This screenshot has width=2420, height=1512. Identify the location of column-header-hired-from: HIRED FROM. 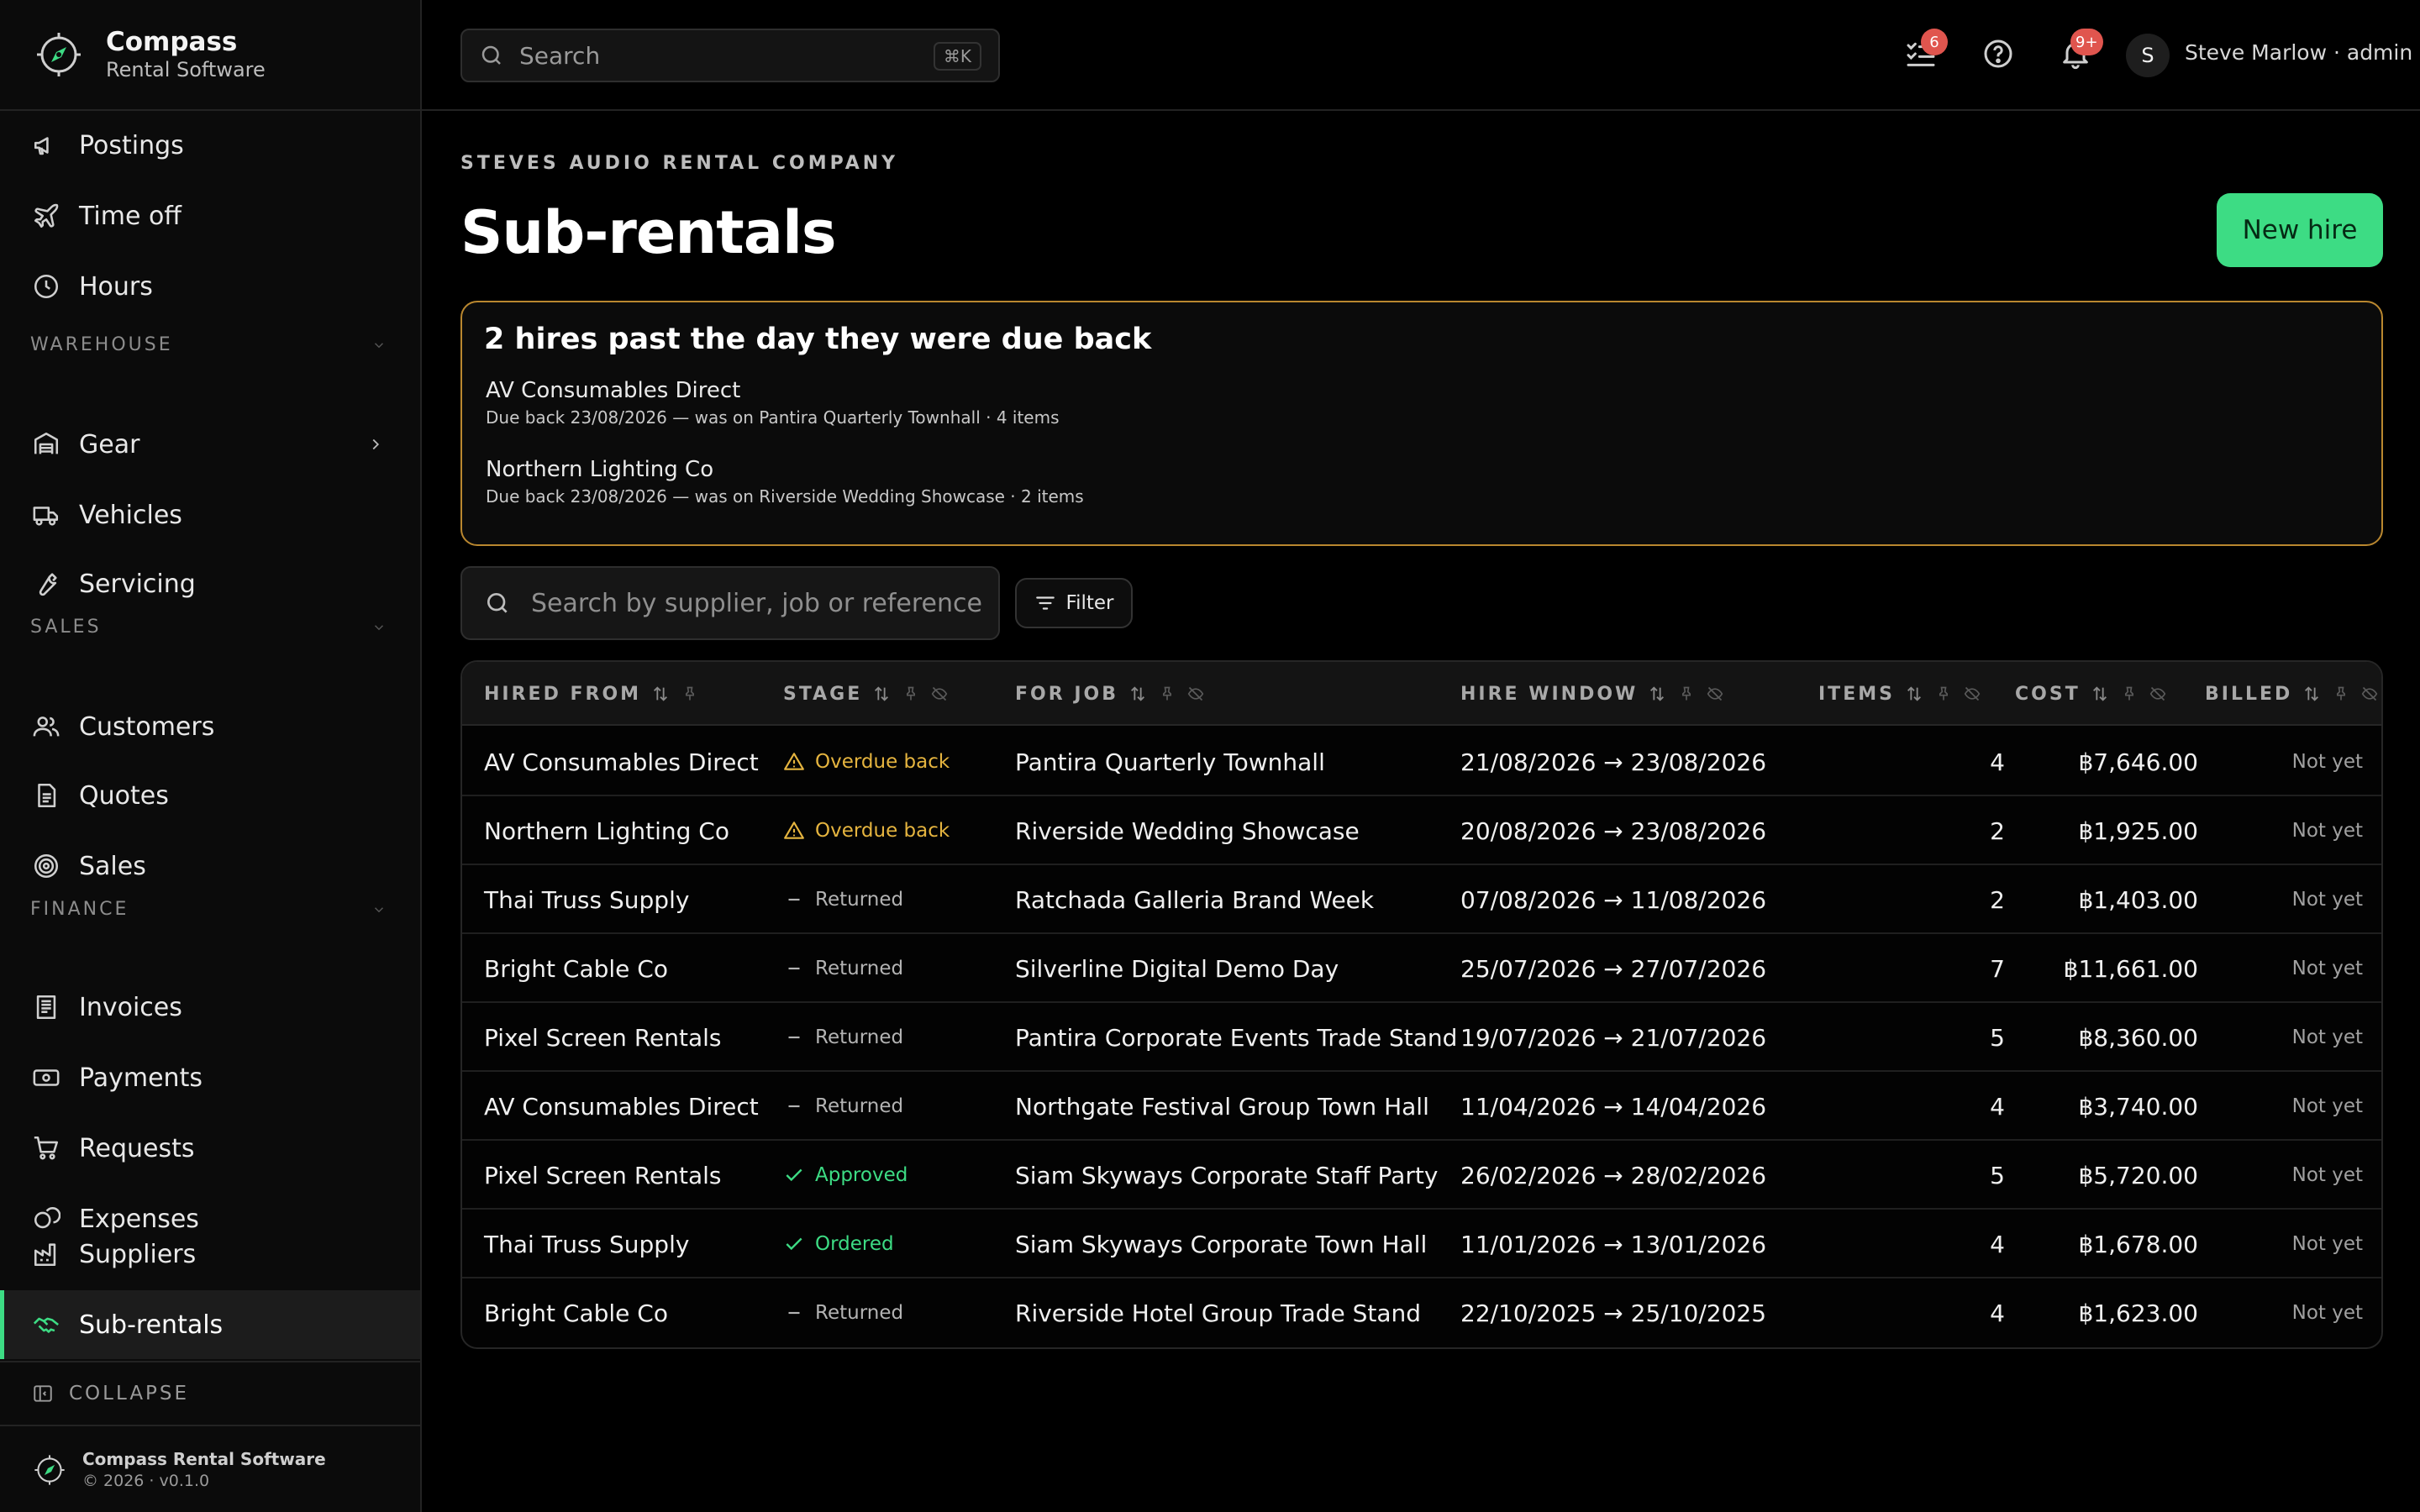
(591, 694).